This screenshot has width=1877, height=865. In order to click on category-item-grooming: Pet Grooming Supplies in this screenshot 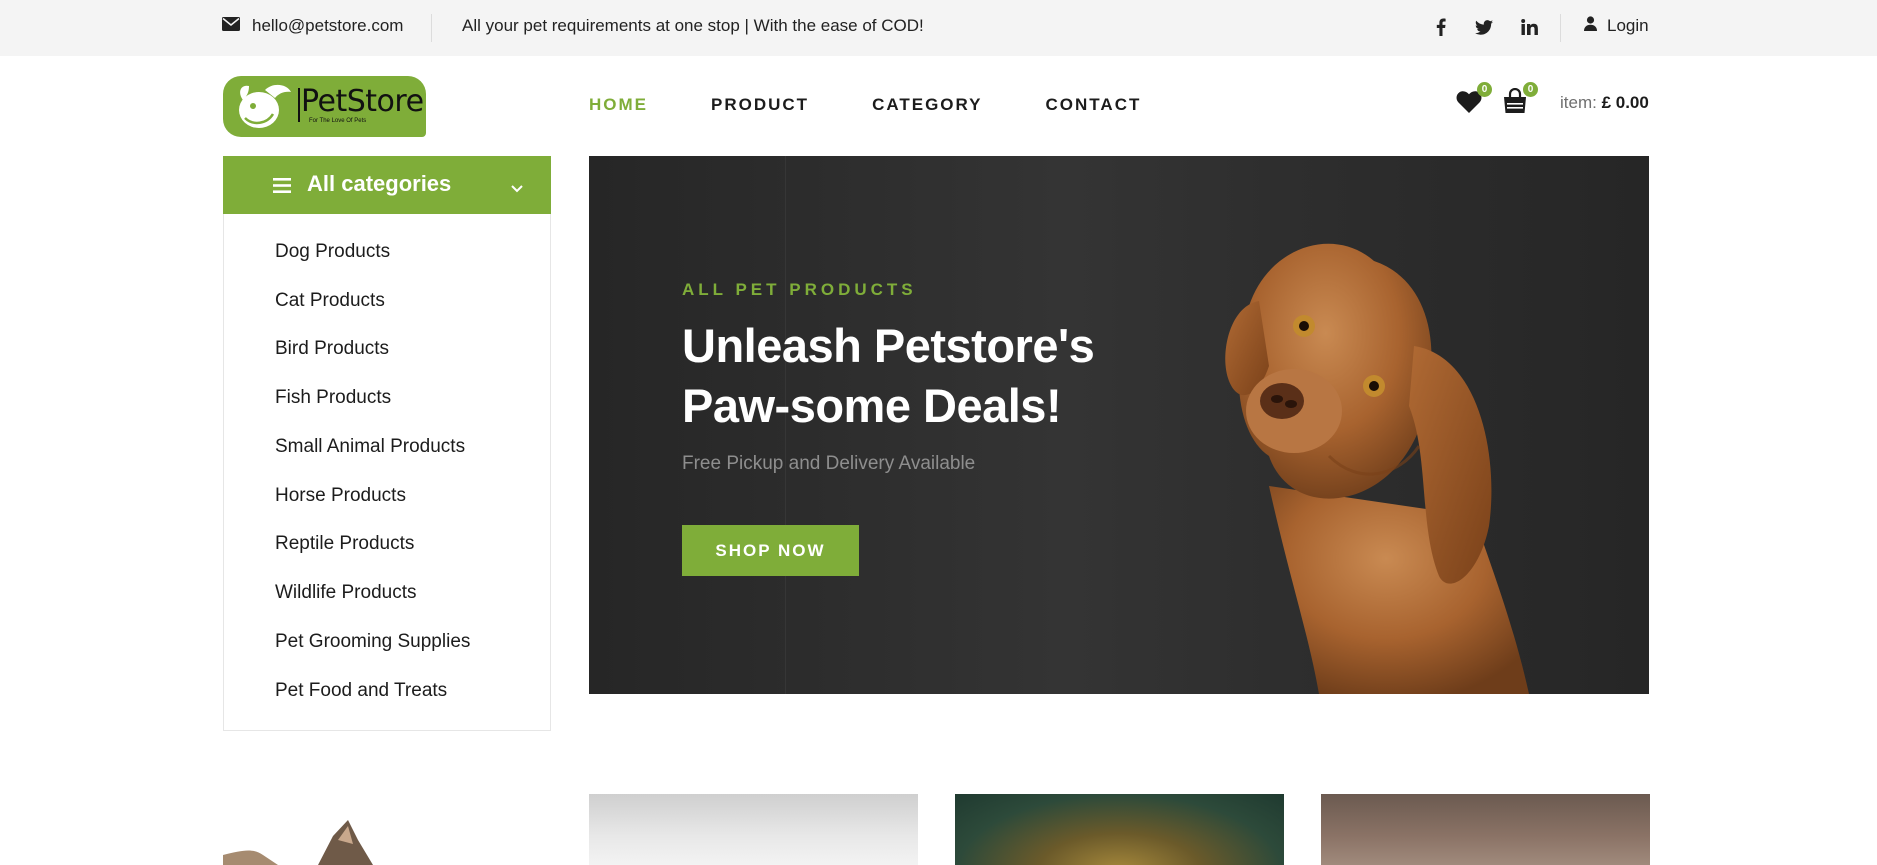, I will do `click(372, 642)`.